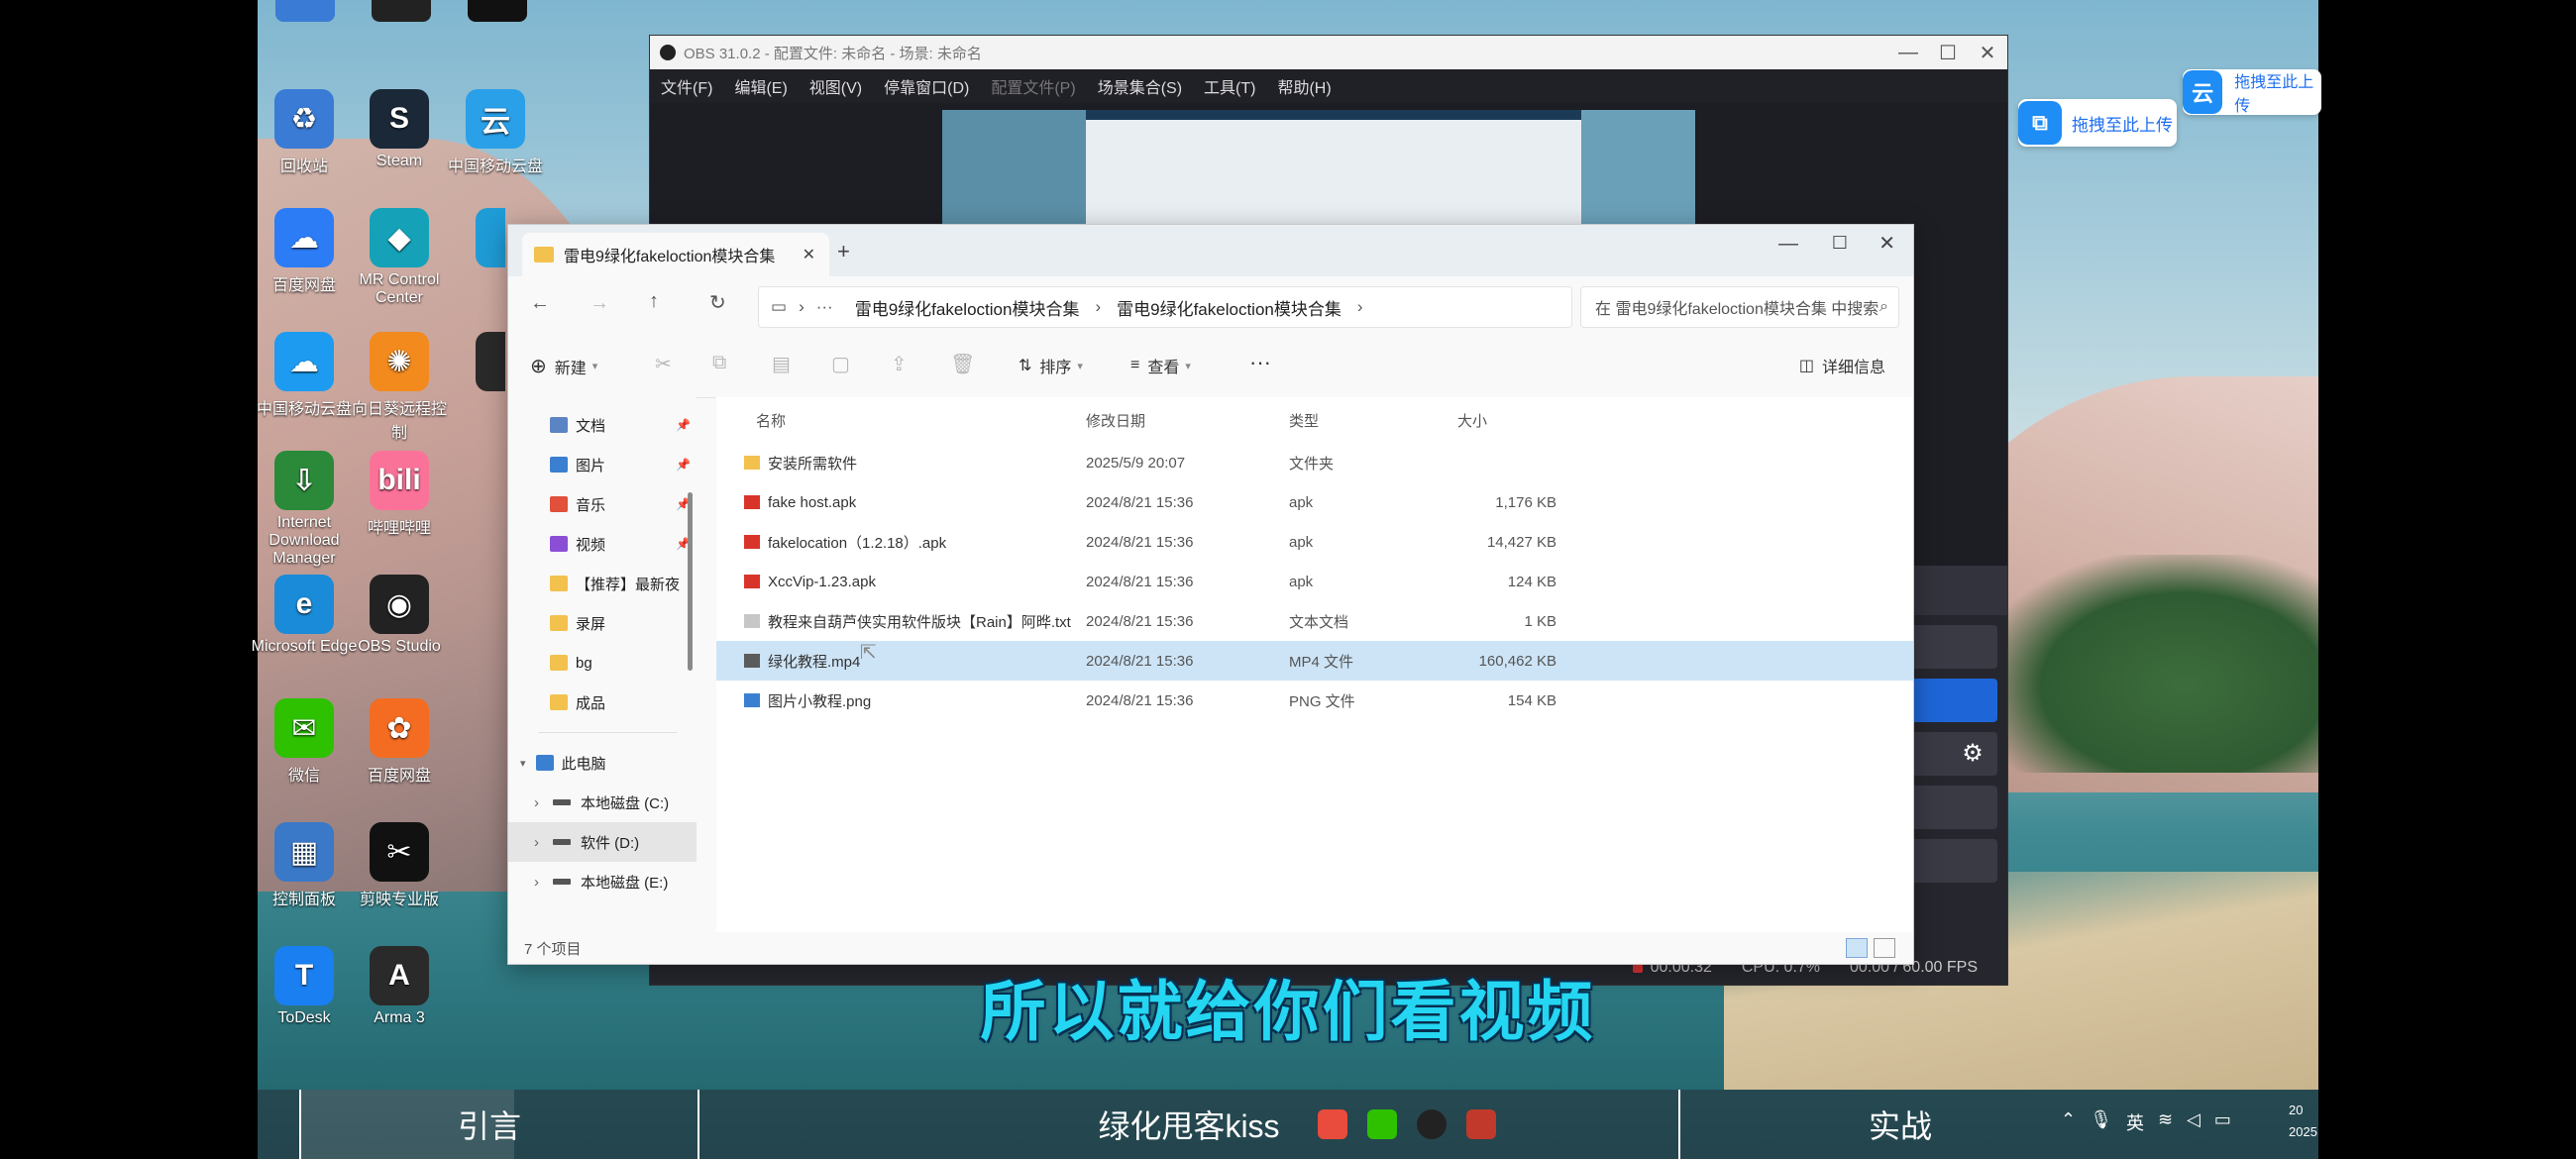 The image size is (2576, 1159). I want to click on new-button: ⊕ 新建 ▾, so click(563, 366).